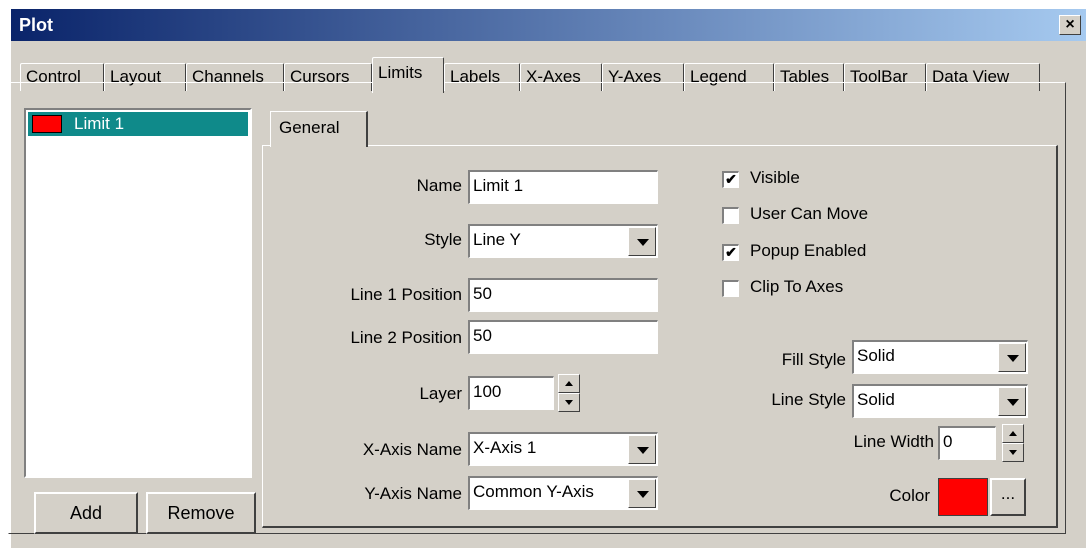  Describe the element at coordinates (138, 293) in the screenshot. I see `limit-list: Limit 1` at that location.